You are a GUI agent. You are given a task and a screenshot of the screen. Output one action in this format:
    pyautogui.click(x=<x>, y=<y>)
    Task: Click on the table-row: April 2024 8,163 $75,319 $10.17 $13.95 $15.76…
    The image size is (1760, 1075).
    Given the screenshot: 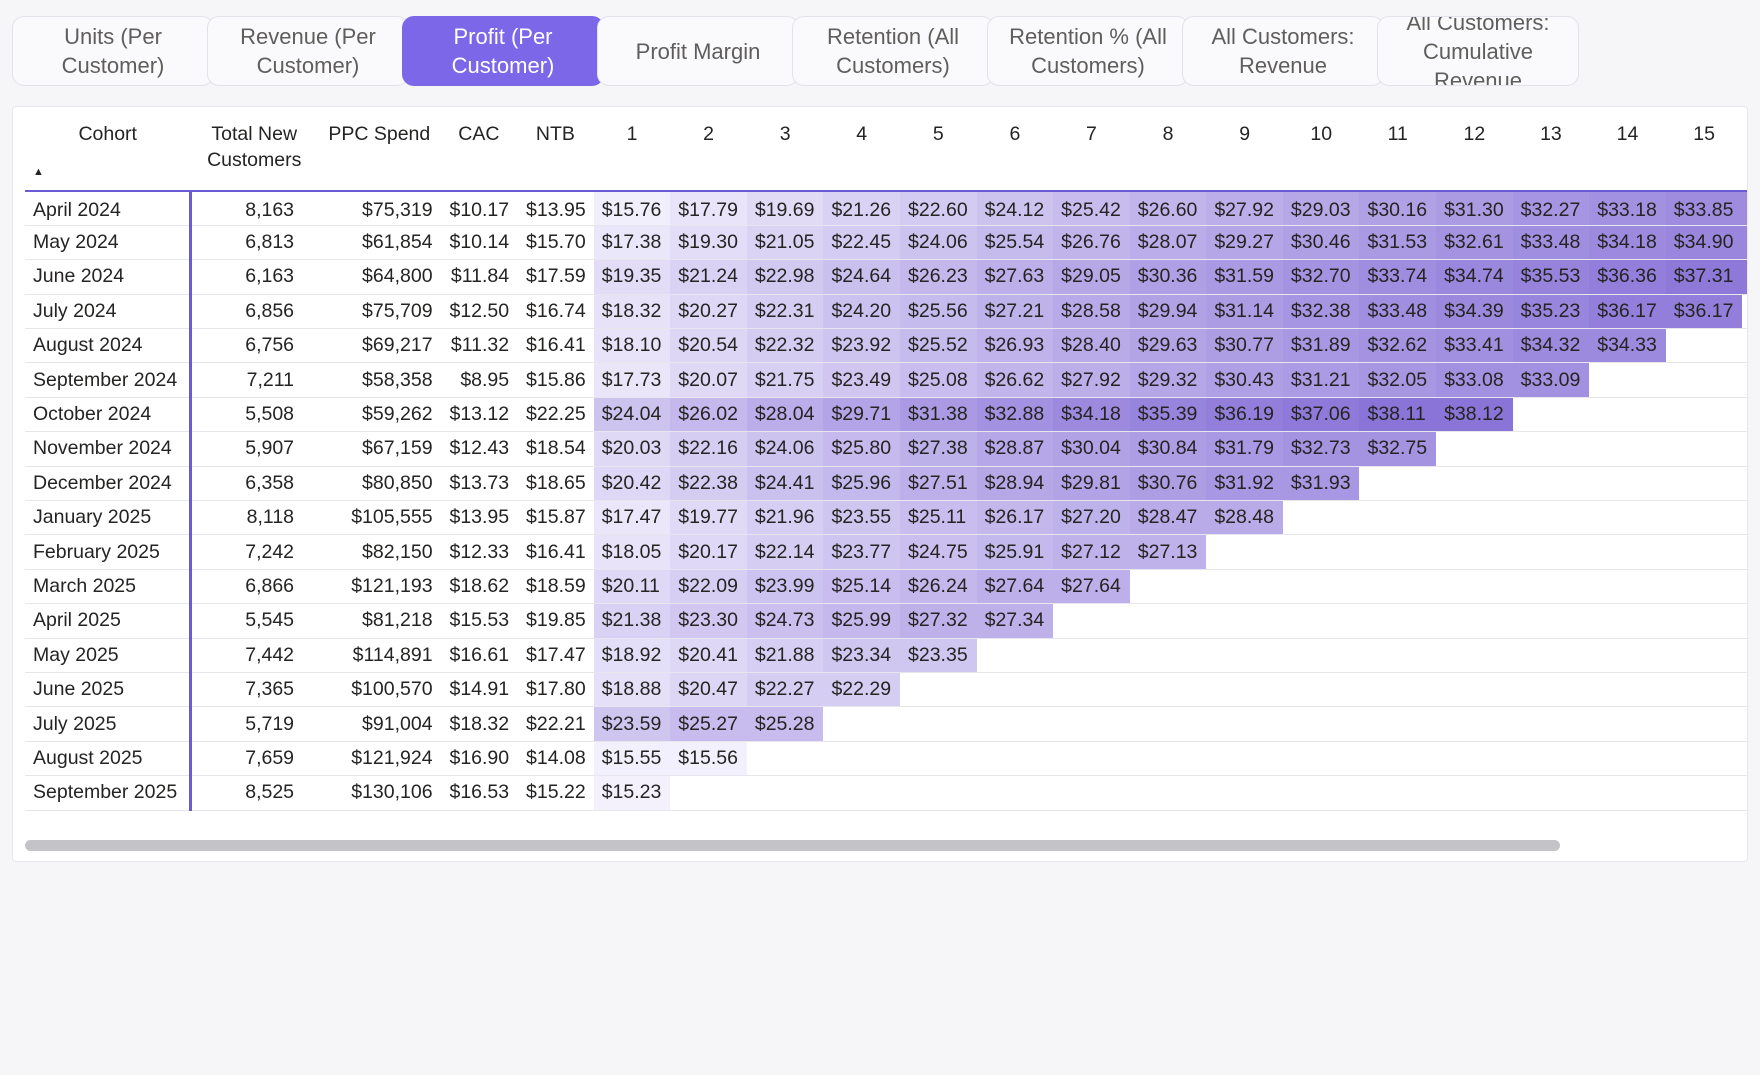 What is the action you would take?
    pyautogui.click(x=886, y=208)
    